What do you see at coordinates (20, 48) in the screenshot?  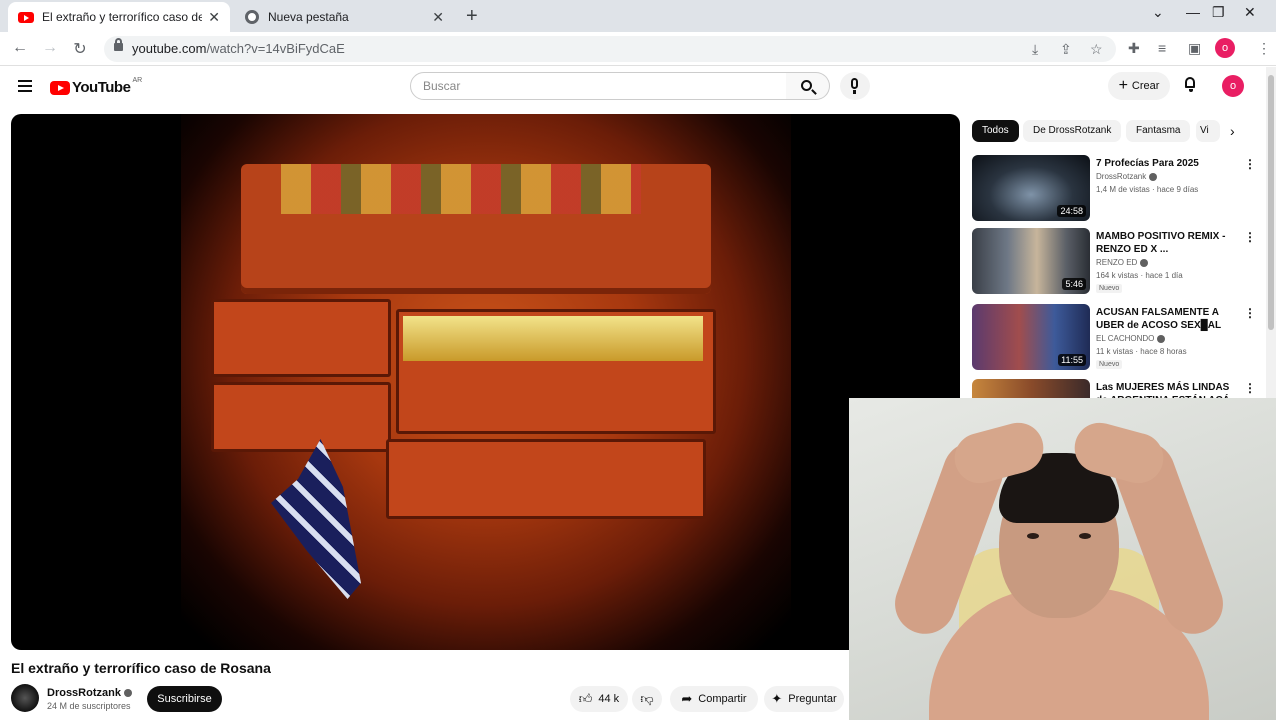 I see `back-button: ←` at bounding box center [20, 48].